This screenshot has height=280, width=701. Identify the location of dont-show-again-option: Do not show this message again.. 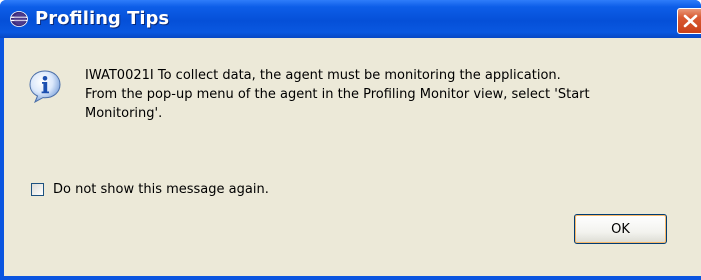
(150, 189).